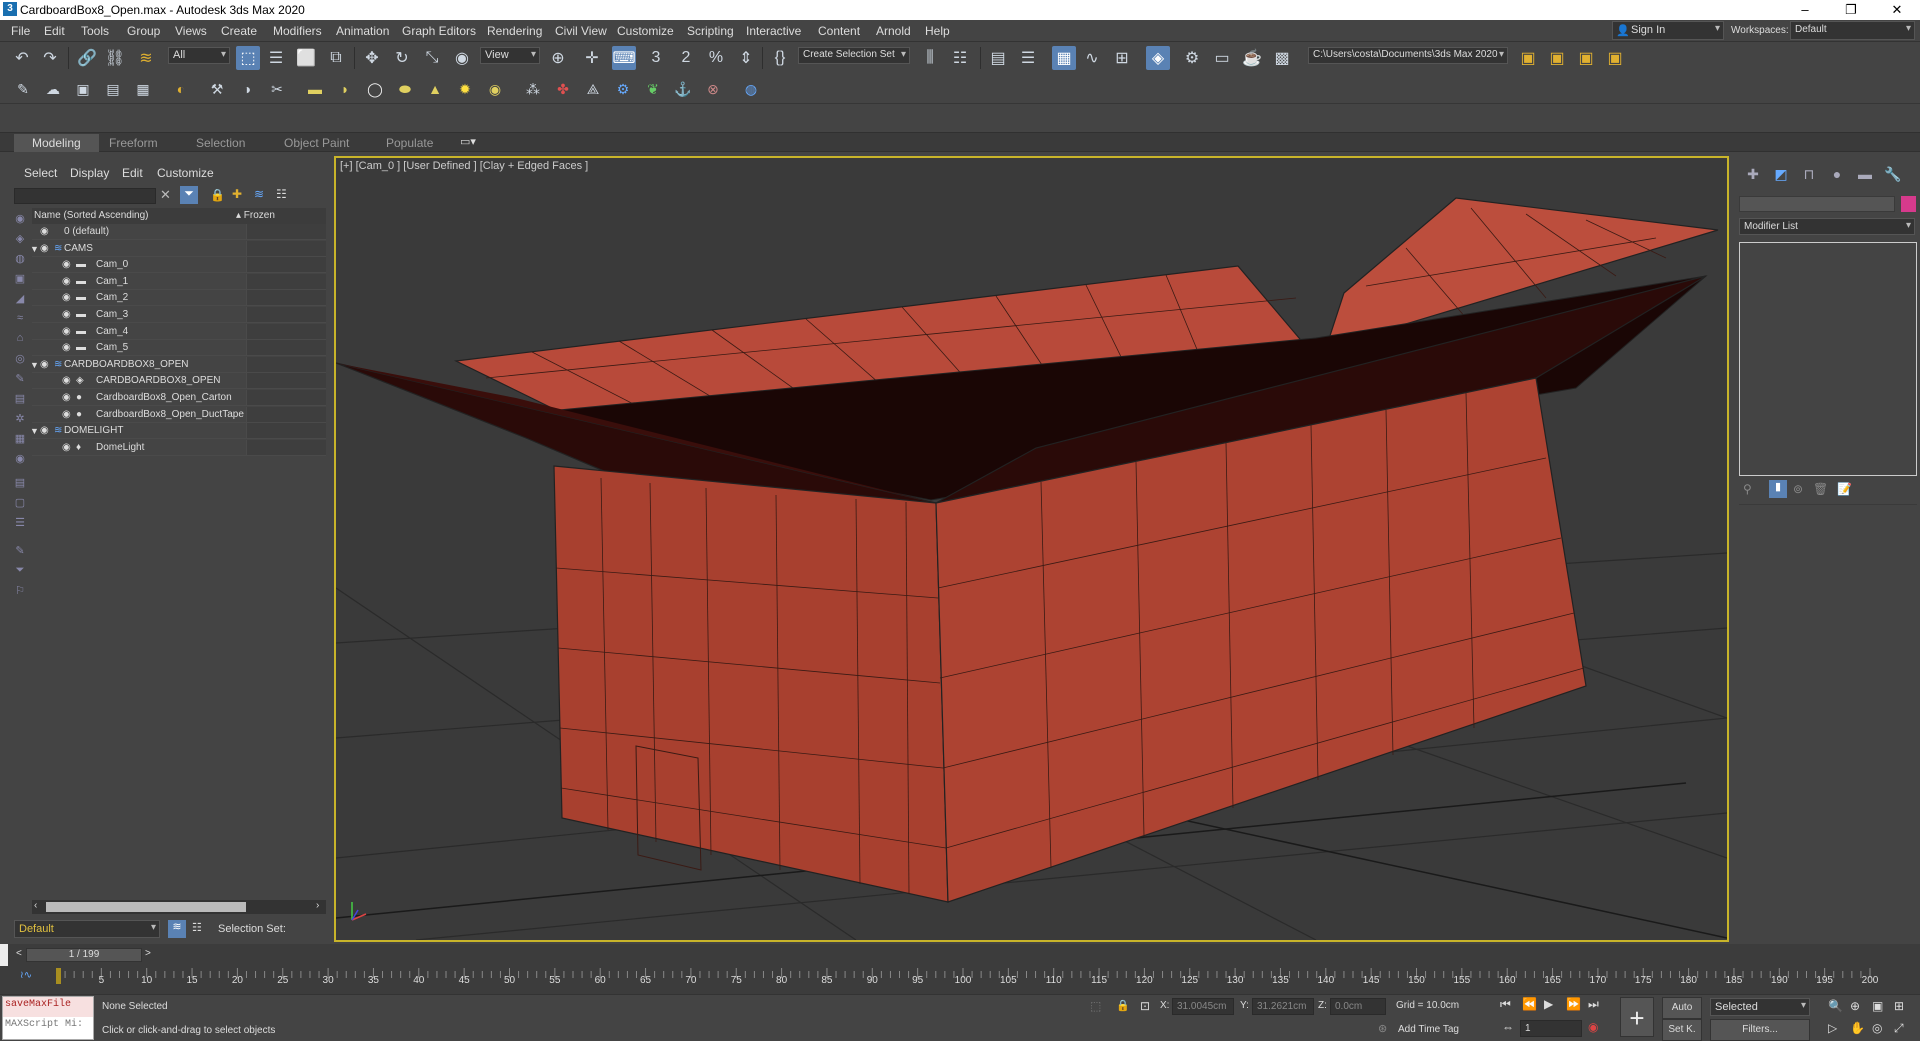 This screenshot has width=1920, height=1041. I want to click on reference-coordinate-dropdown: View, so click(510, 55).